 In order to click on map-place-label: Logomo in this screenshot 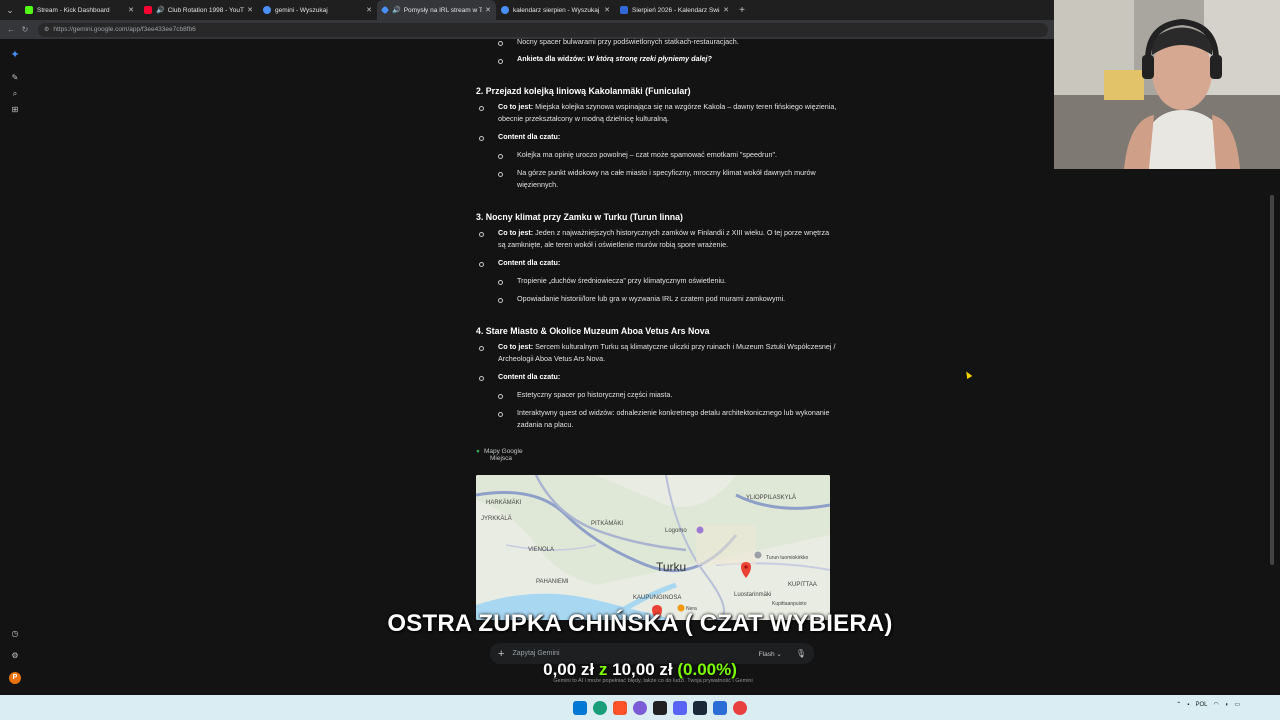, I will do `click(676, 531)`.